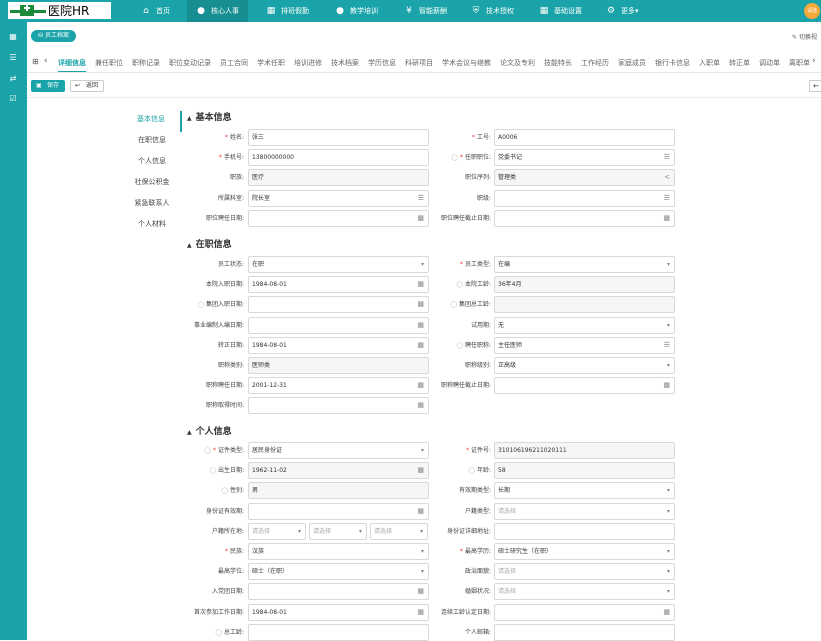 Image resolution: width=821 pixels, height=641 pixels. Describe the element at coordinates (584, 450) in the screenshot. I see `form-field: 310106196211020111` at that location.